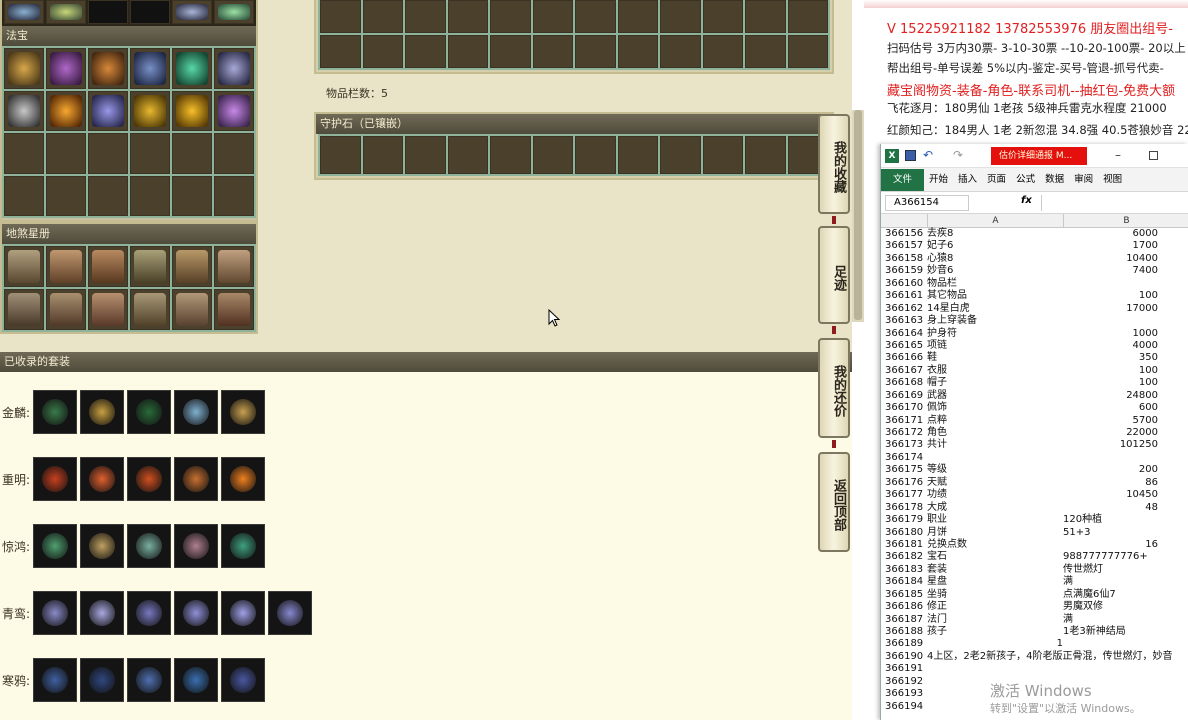 The height and width of the screenshot is (720, 1188). What do you see at coordinates (1110, 371) in the screenshot?
I see `cell-b: 100` at bounding box center [1110, 371].